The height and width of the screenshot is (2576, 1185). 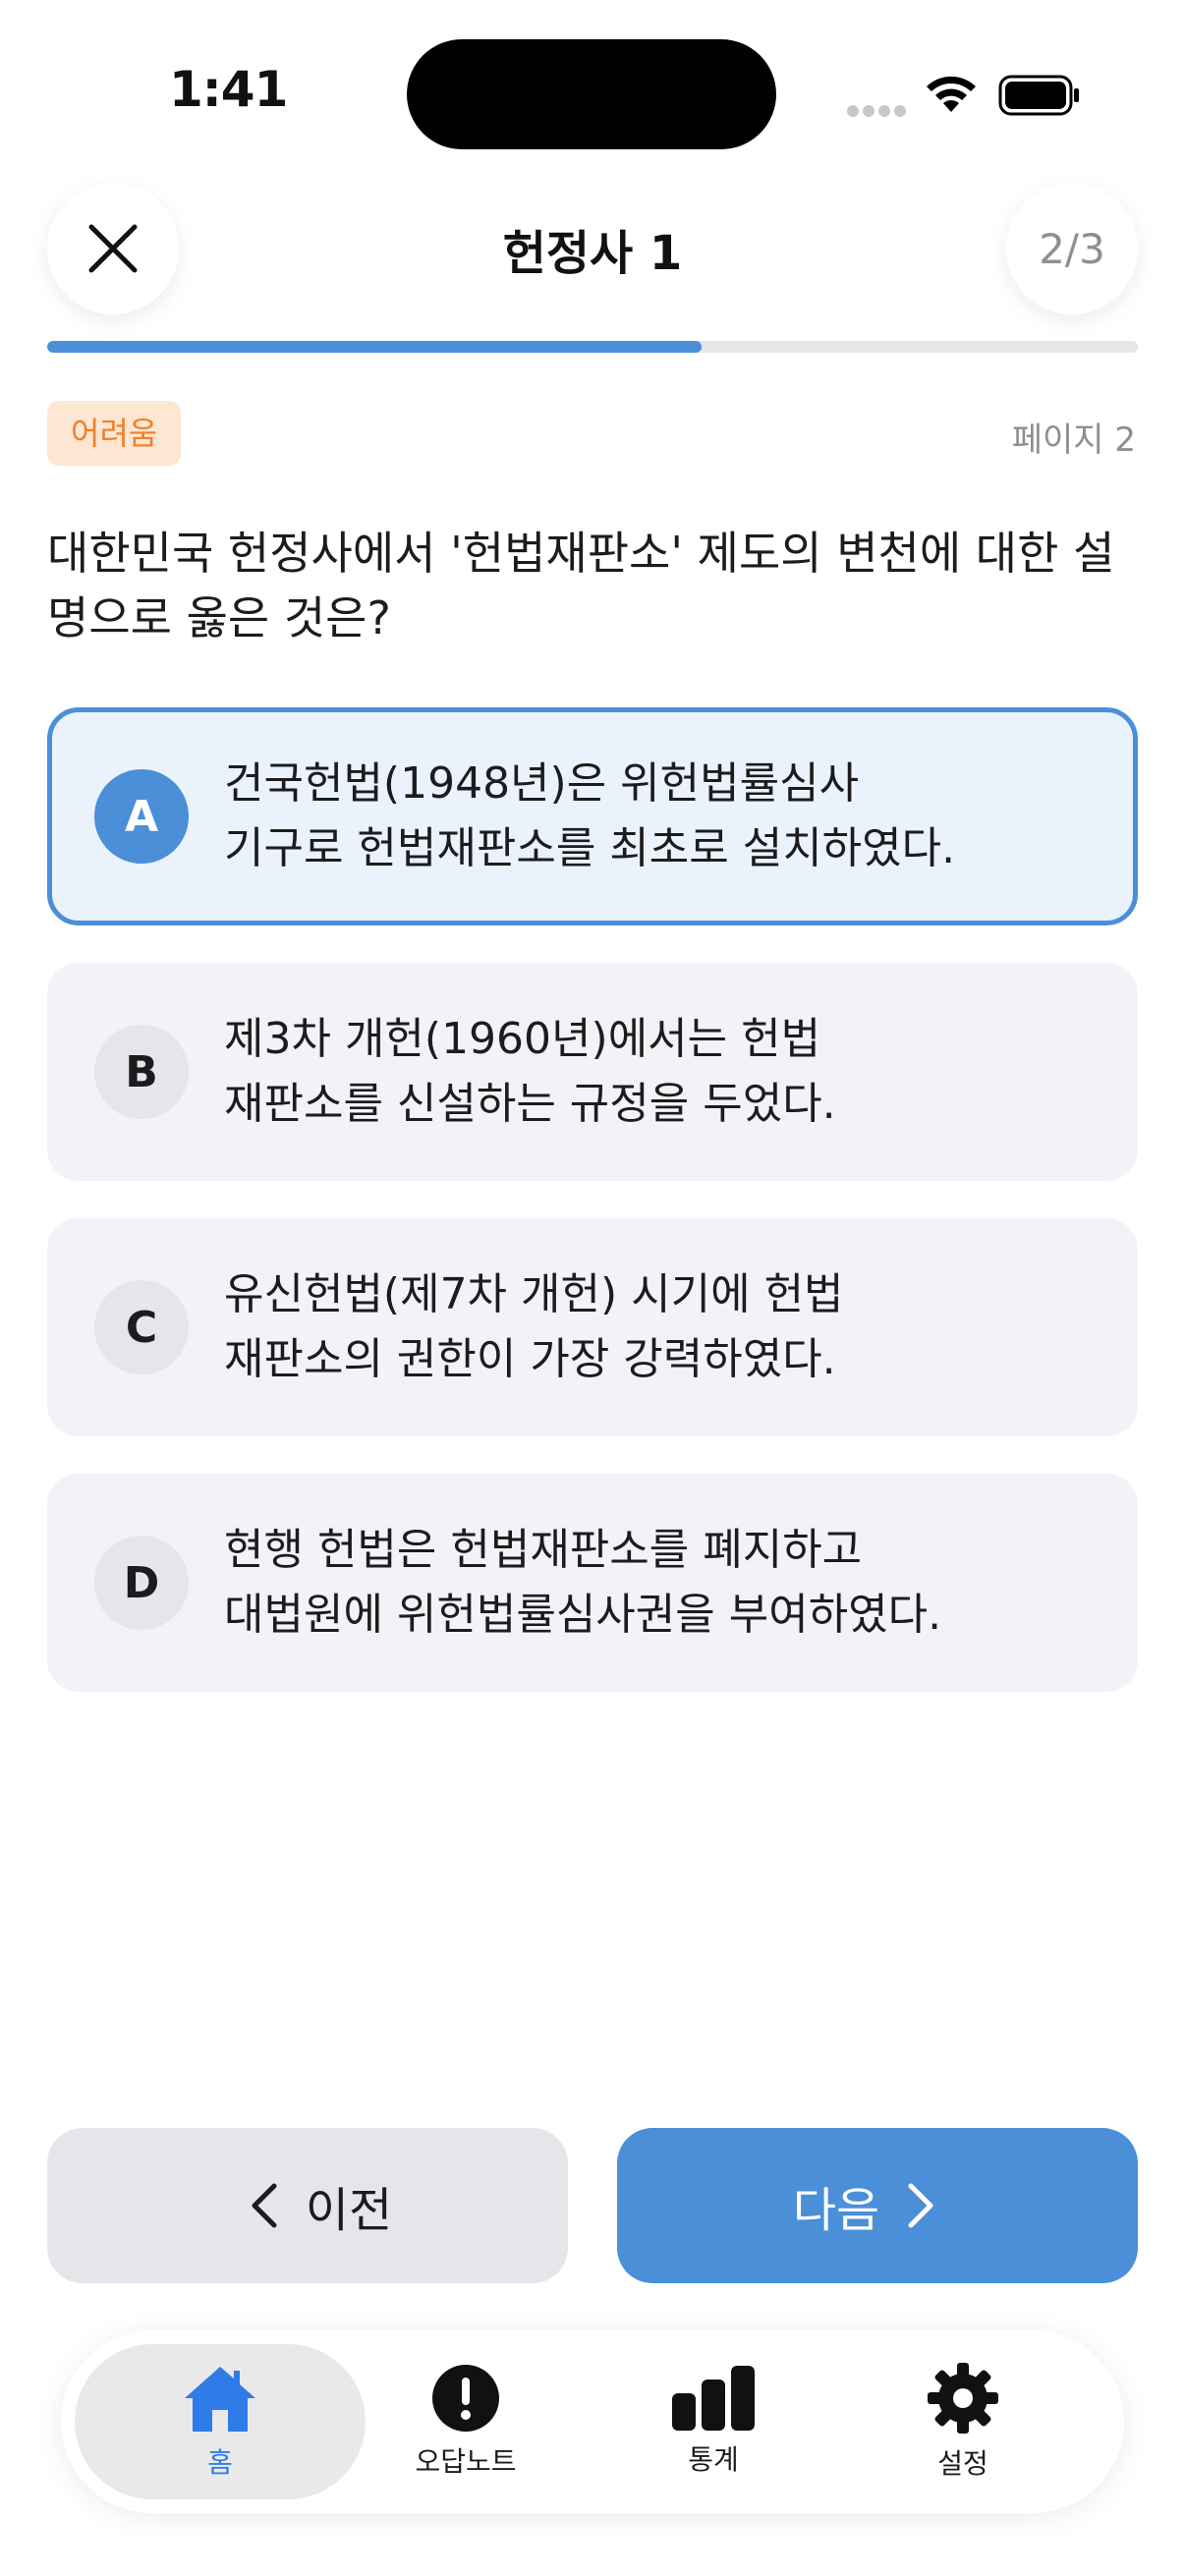 I want to click on option-letter: A, so click(x=141, y=816).